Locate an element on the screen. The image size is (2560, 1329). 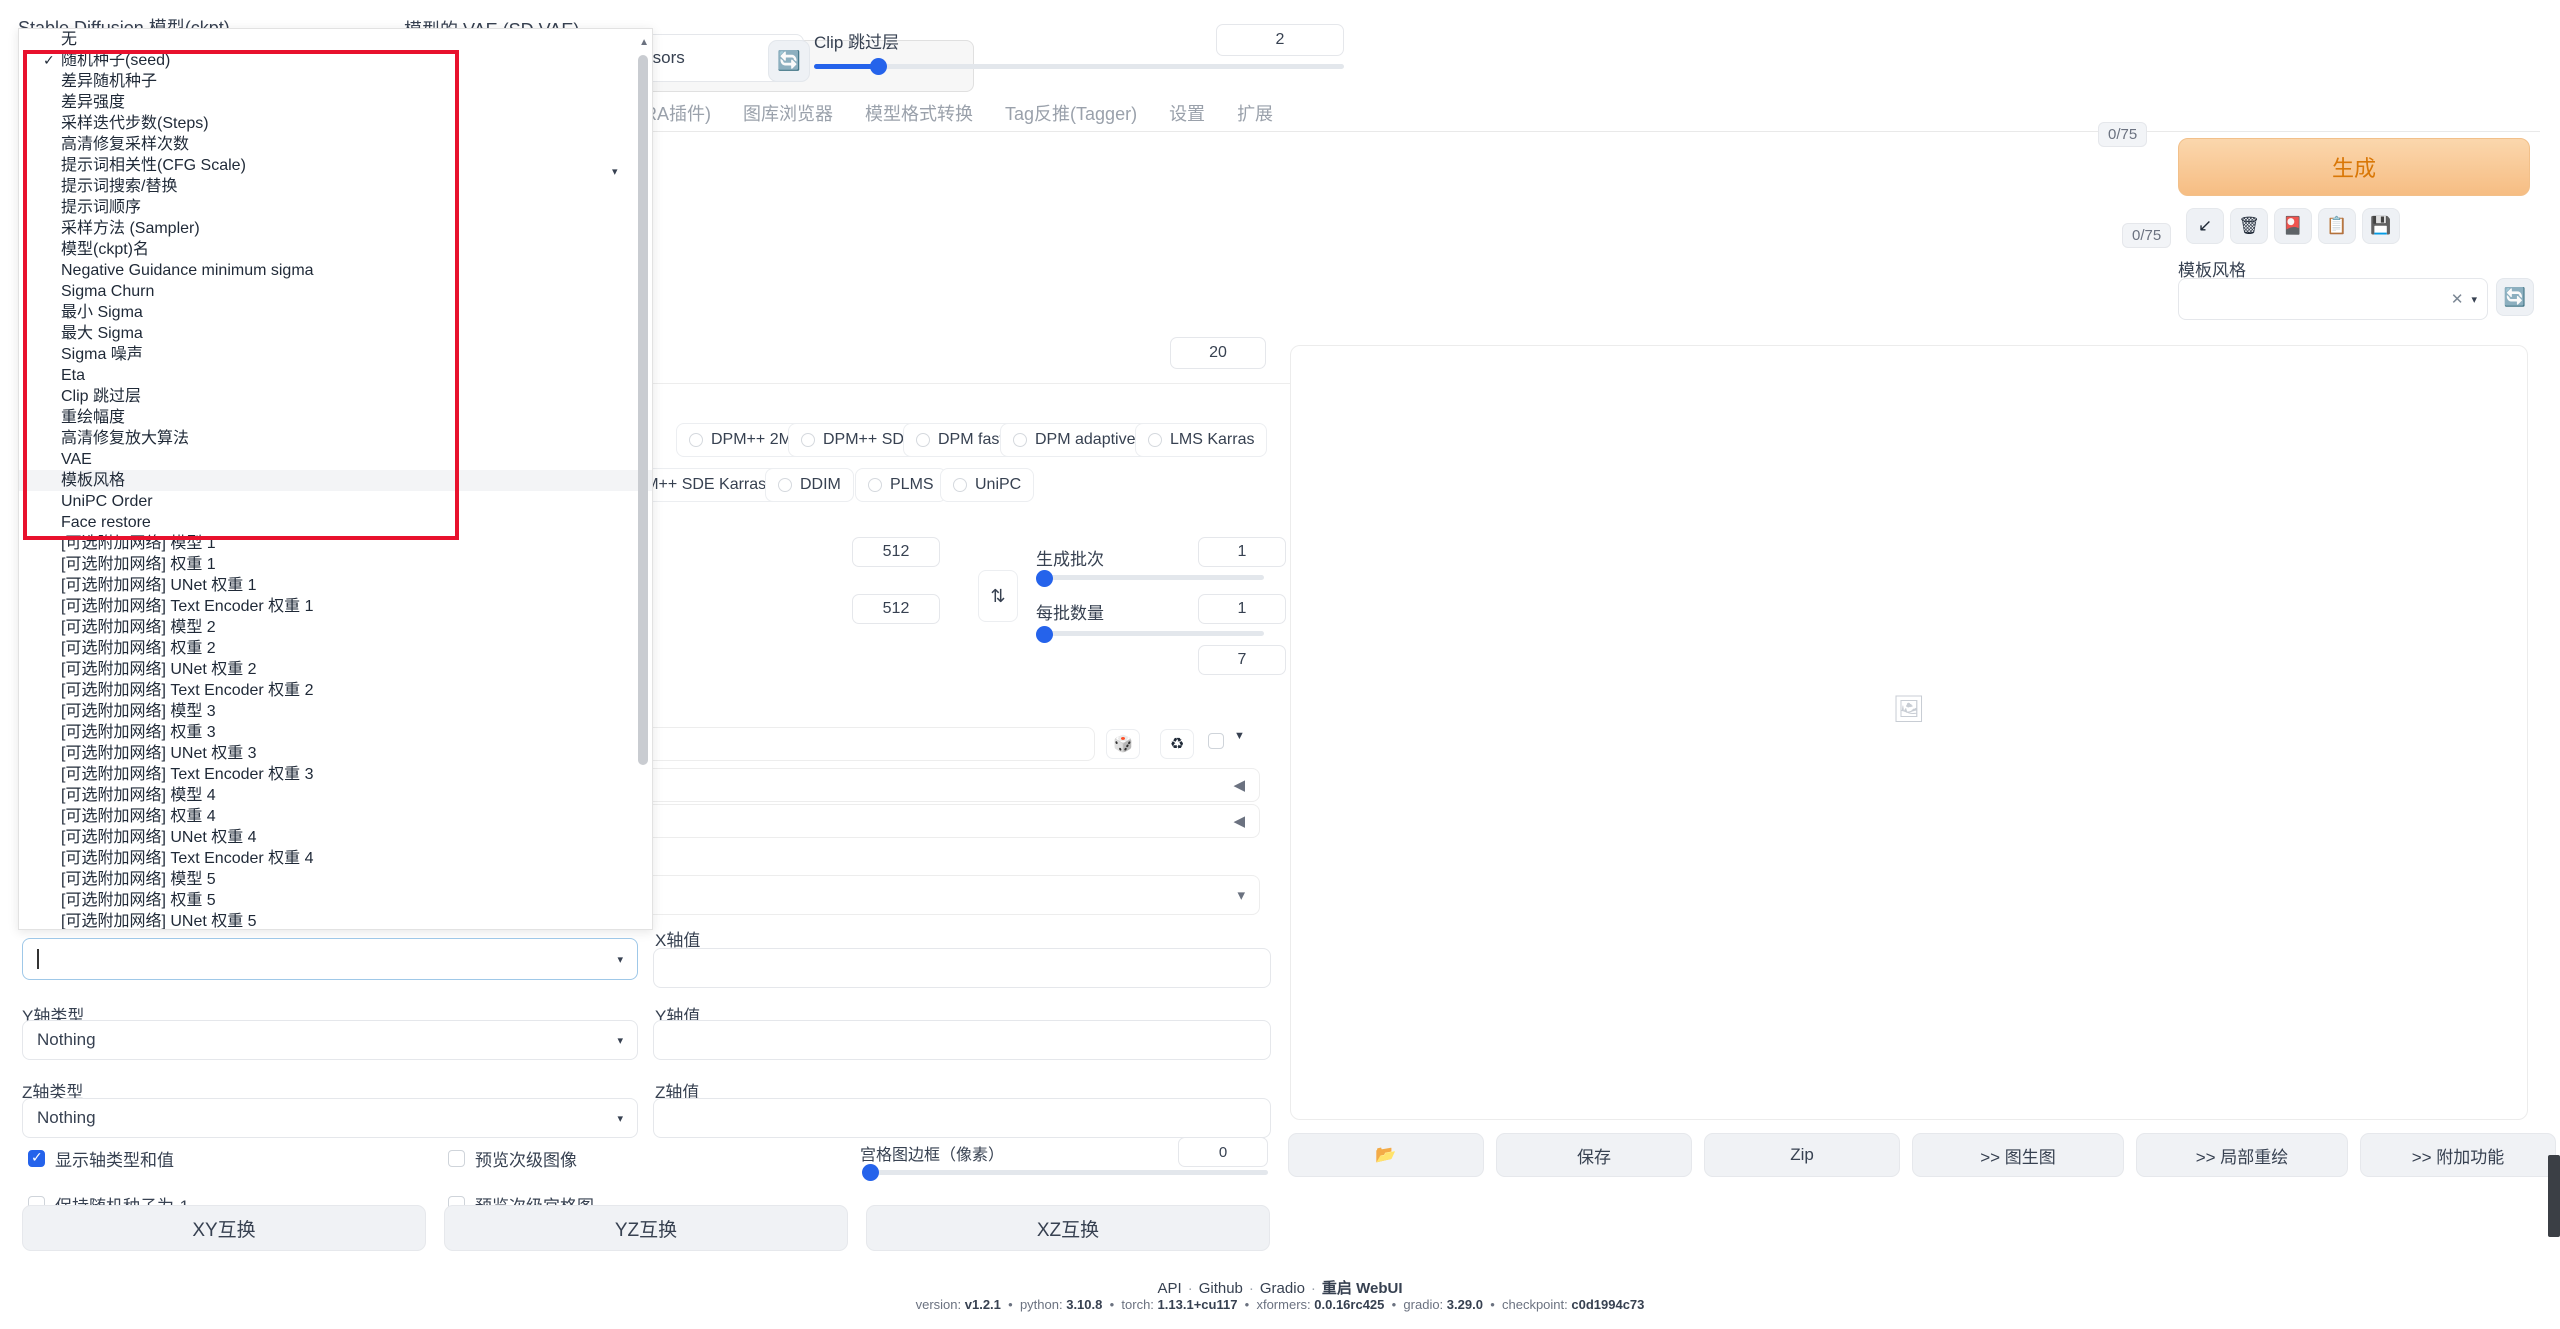
dropdown-option: 模板风格 is located at coordinates (335, 480).